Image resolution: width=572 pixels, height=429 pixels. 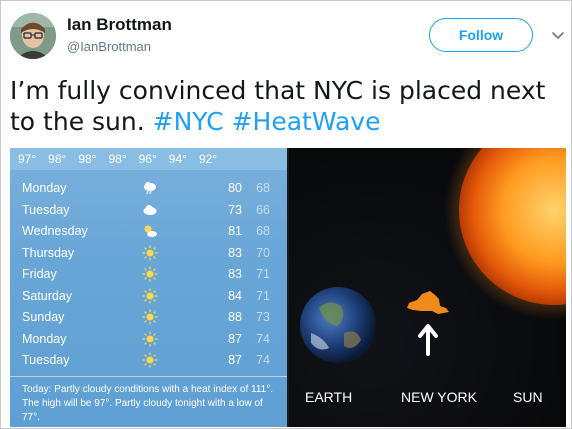 I want to click on day-name: Saturday, so click(x=47, y=295).